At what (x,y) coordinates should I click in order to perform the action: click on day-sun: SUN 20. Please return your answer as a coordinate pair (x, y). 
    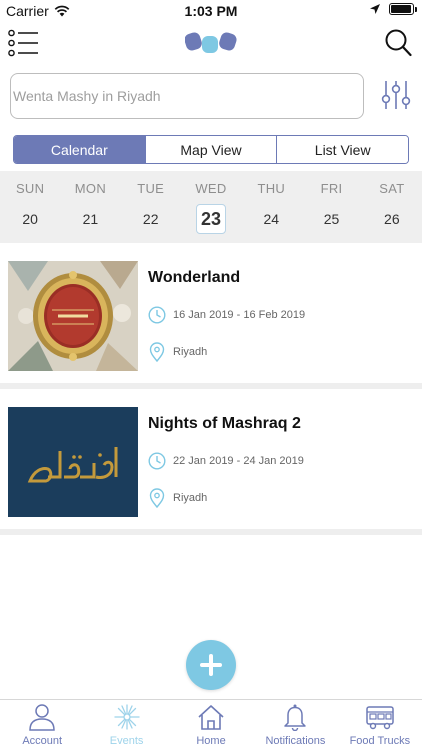
    Looking at the image, I should click on (30, 207).